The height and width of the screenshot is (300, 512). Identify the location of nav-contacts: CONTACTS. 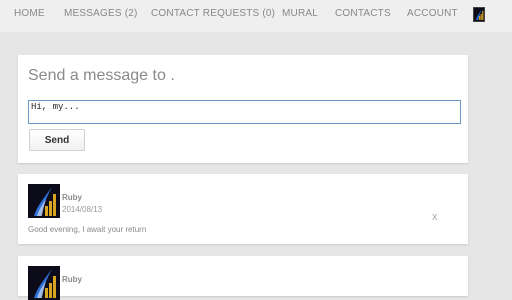
(363, 13).